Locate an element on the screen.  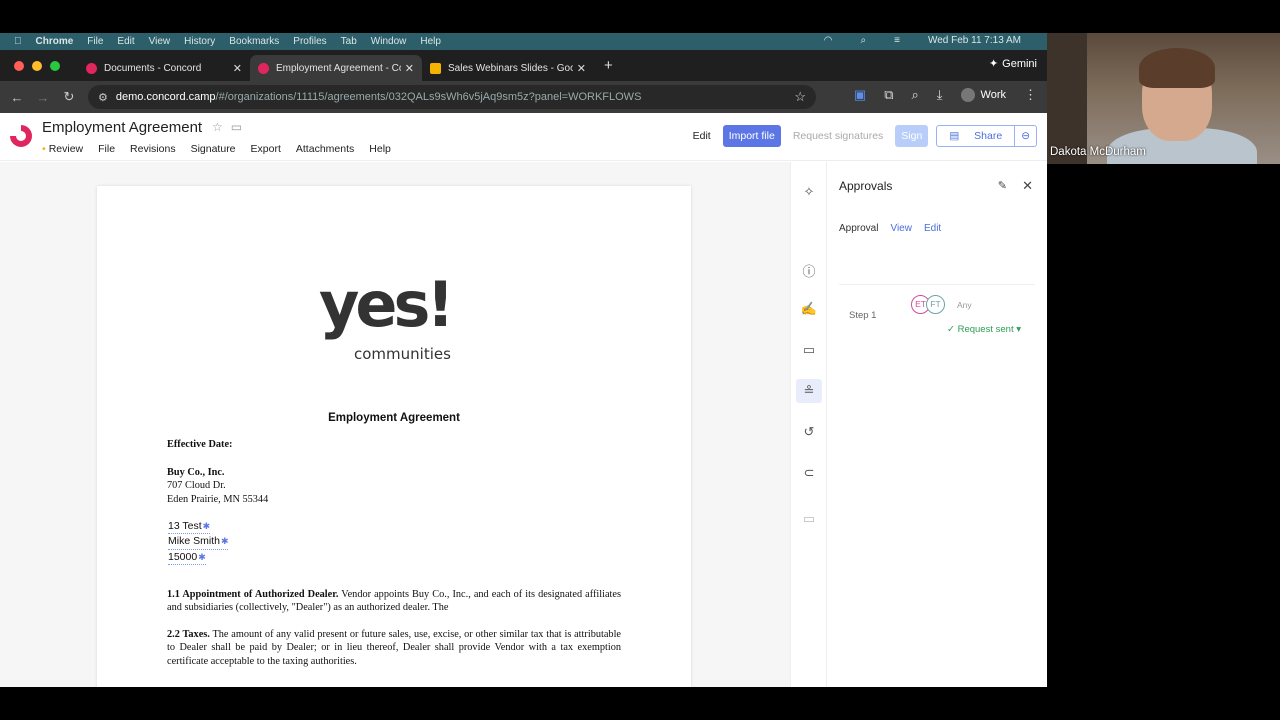
menu-window: Window is located at coordinates (389, 41).